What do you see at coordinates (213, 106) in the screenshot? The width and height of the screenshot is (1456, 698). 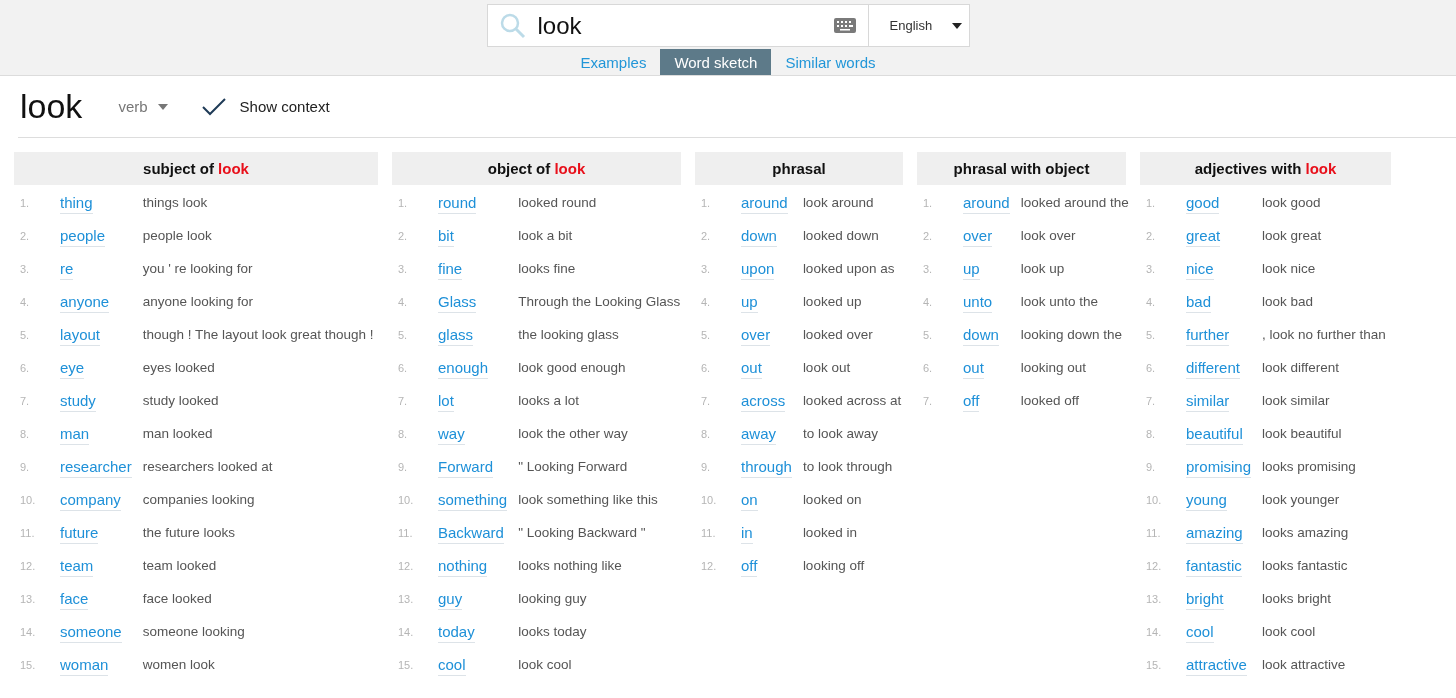 I see `checkmark-icon` at bounding box center [213, 106].